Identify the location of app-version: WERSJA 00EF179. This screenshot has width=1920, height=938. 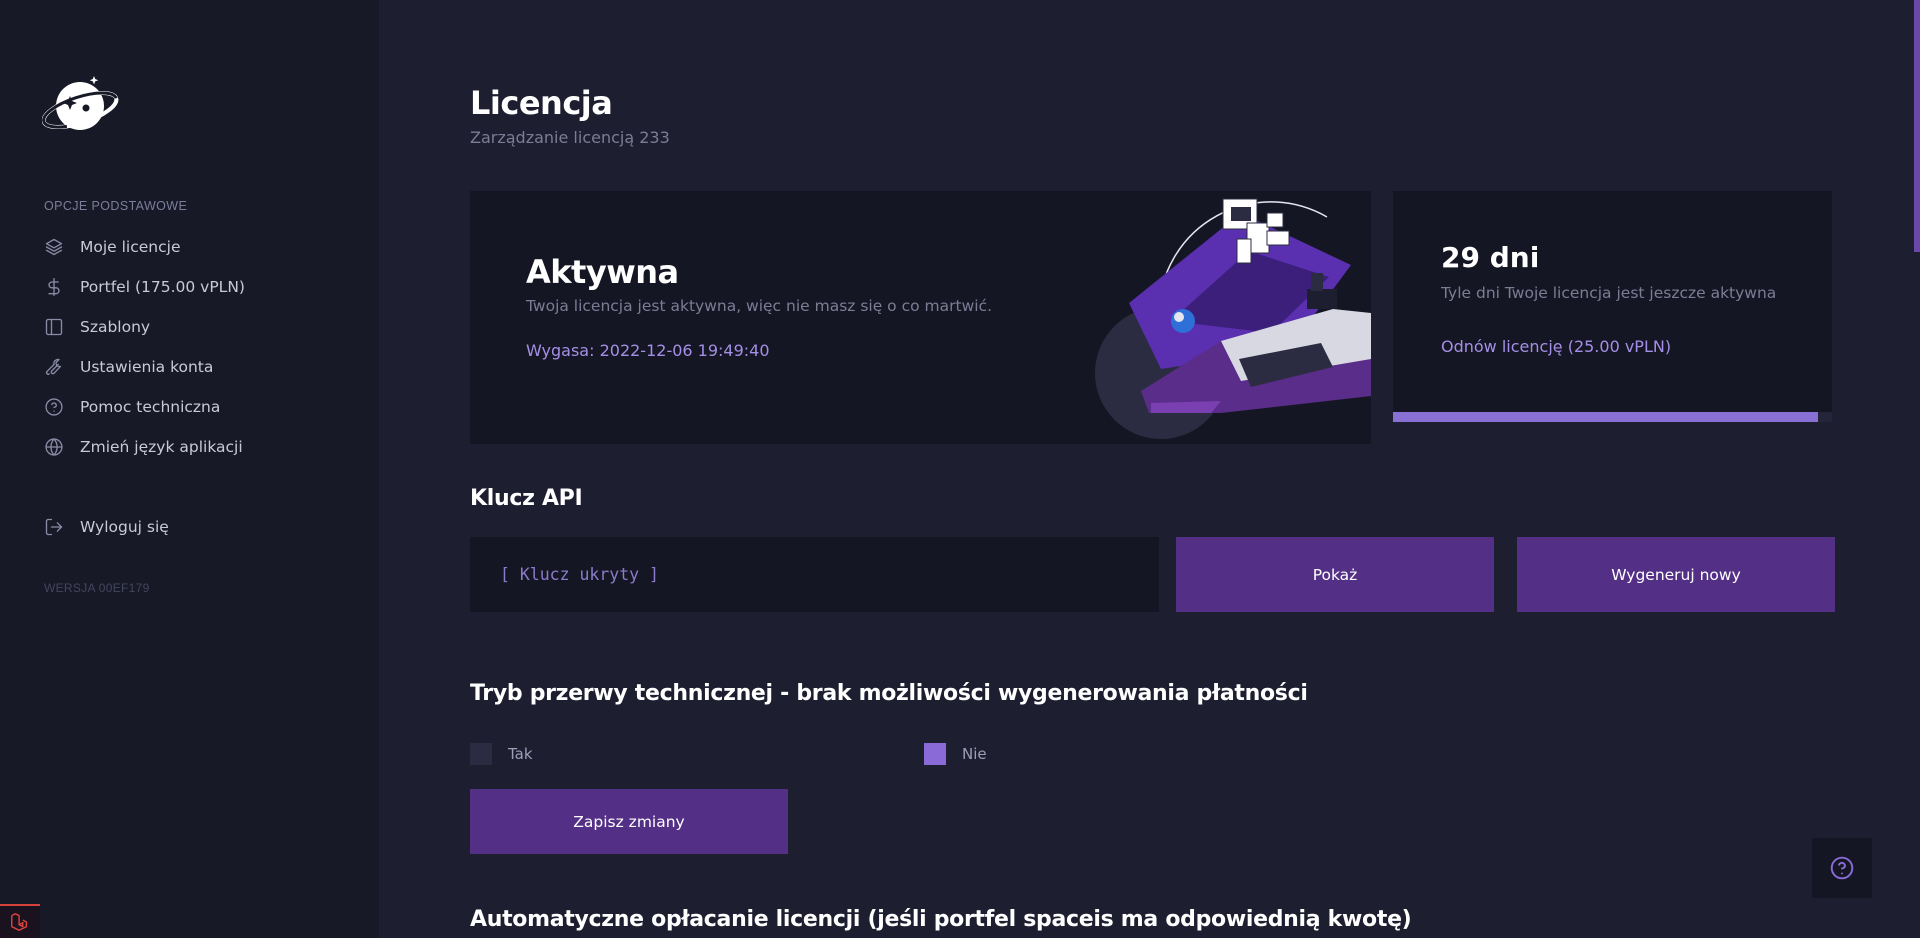
(97, 588).